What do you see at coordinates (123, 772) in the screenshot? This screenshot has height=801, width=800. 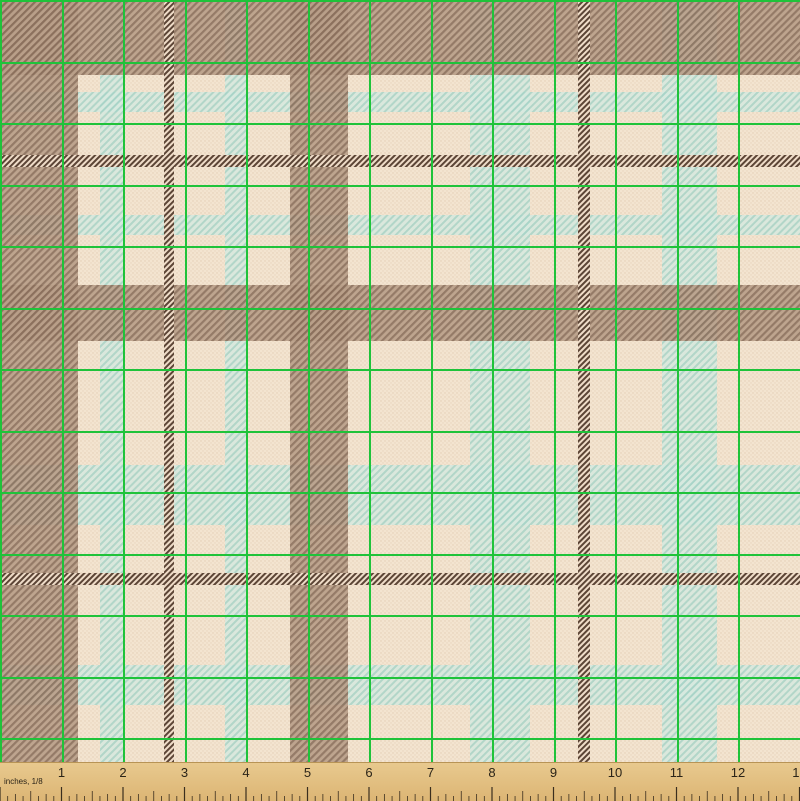 I see `ruler-number: 2` at bounding box center [123, 772].